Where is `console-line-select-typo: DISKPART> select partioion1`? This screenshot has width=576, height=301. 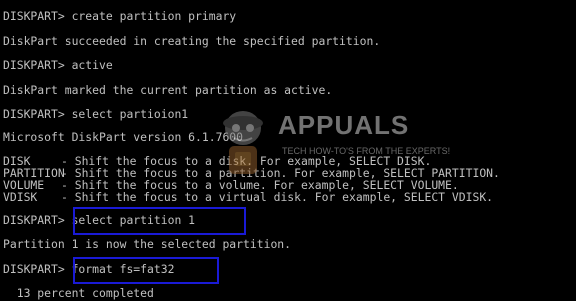 console-line-select-typo: DISKPART> select partioion1 is located at coordinates (96, 114).